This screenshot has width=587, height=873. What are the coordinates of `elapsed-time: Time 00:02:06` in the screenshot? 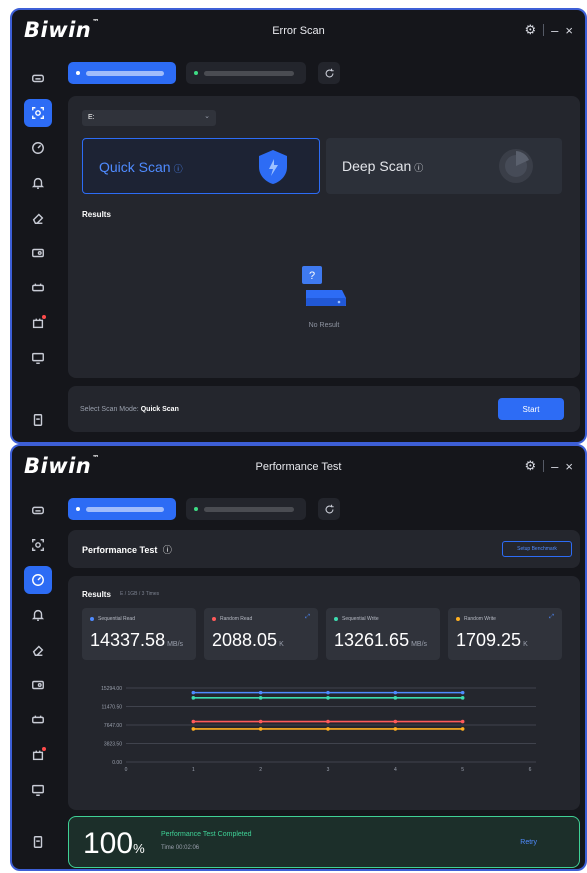 It's located at (180, 848).